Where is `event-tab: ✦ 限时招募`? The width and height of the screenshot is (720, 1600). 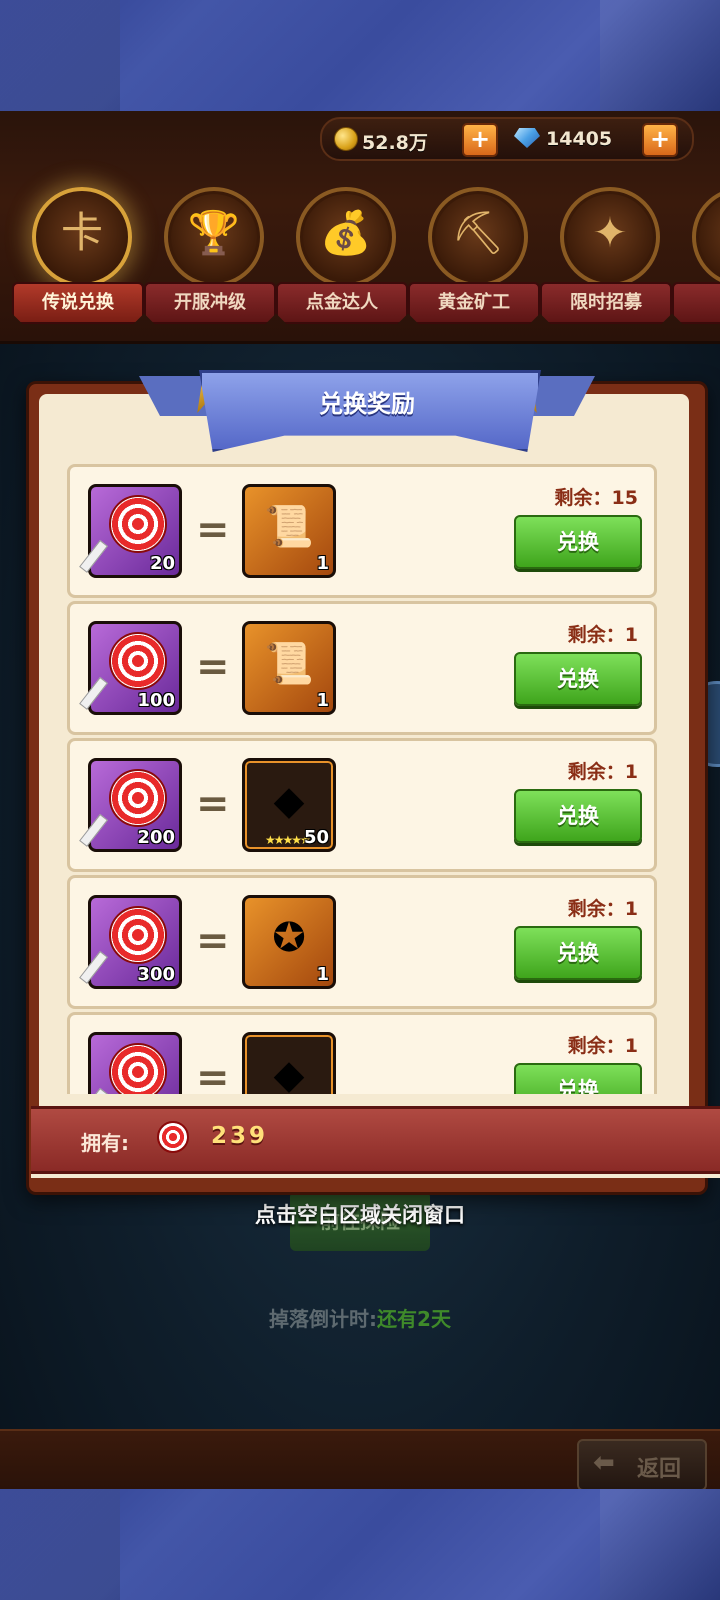
event-tab: ✦ 限时招募 is located at coordinates (606, 257).